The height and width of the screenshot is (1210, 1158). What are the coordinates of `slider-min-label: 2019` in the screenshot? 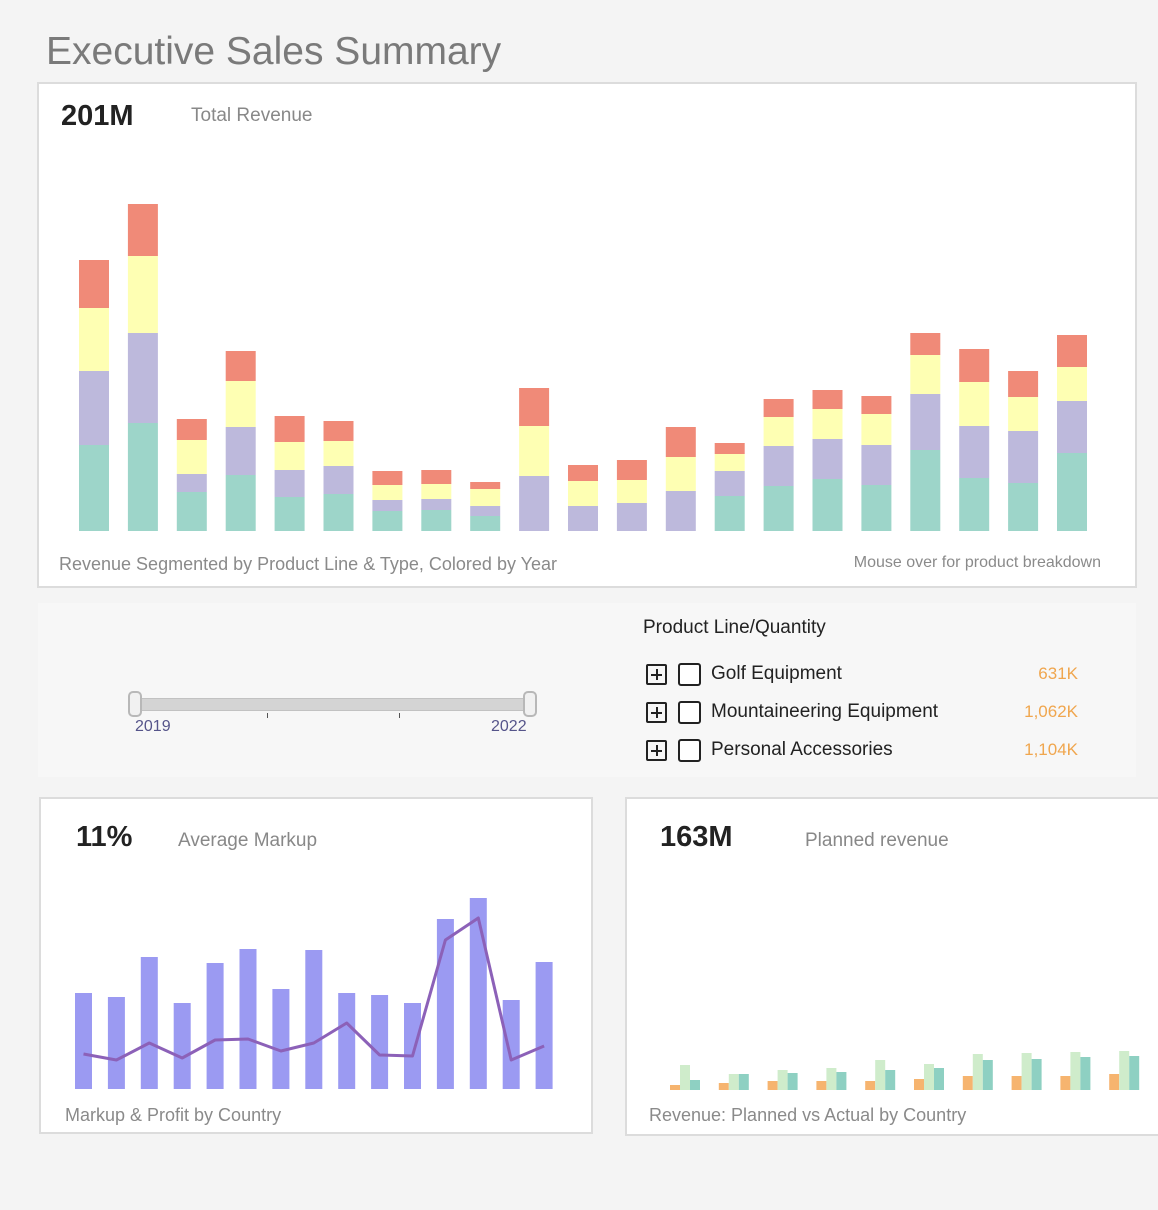 It's located at (153, 726).